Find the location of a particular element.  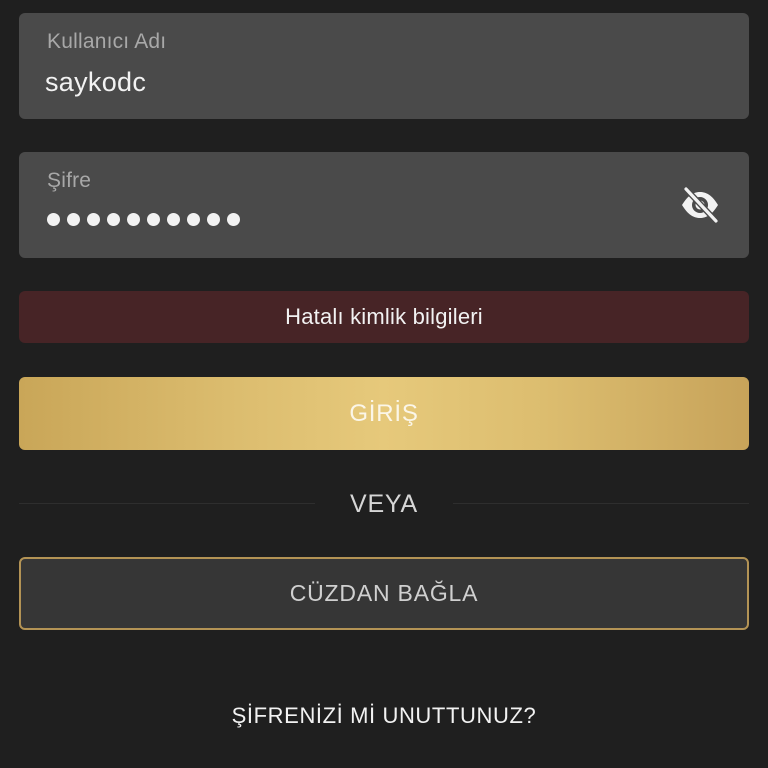

or-label: VEYA is located at coordinates (384, 504).